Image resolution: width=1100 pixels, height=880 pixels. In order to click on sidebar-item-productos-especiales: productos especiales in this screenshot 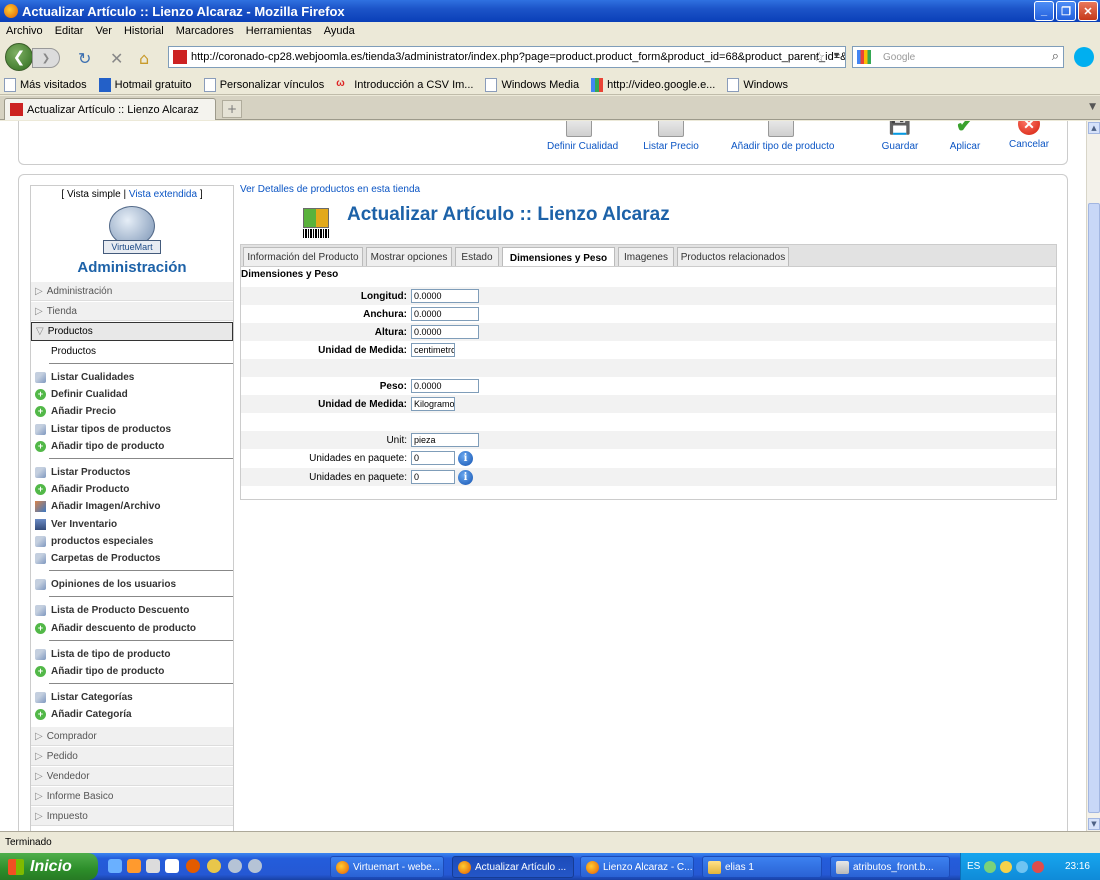, I will do `click(132, 541)`.